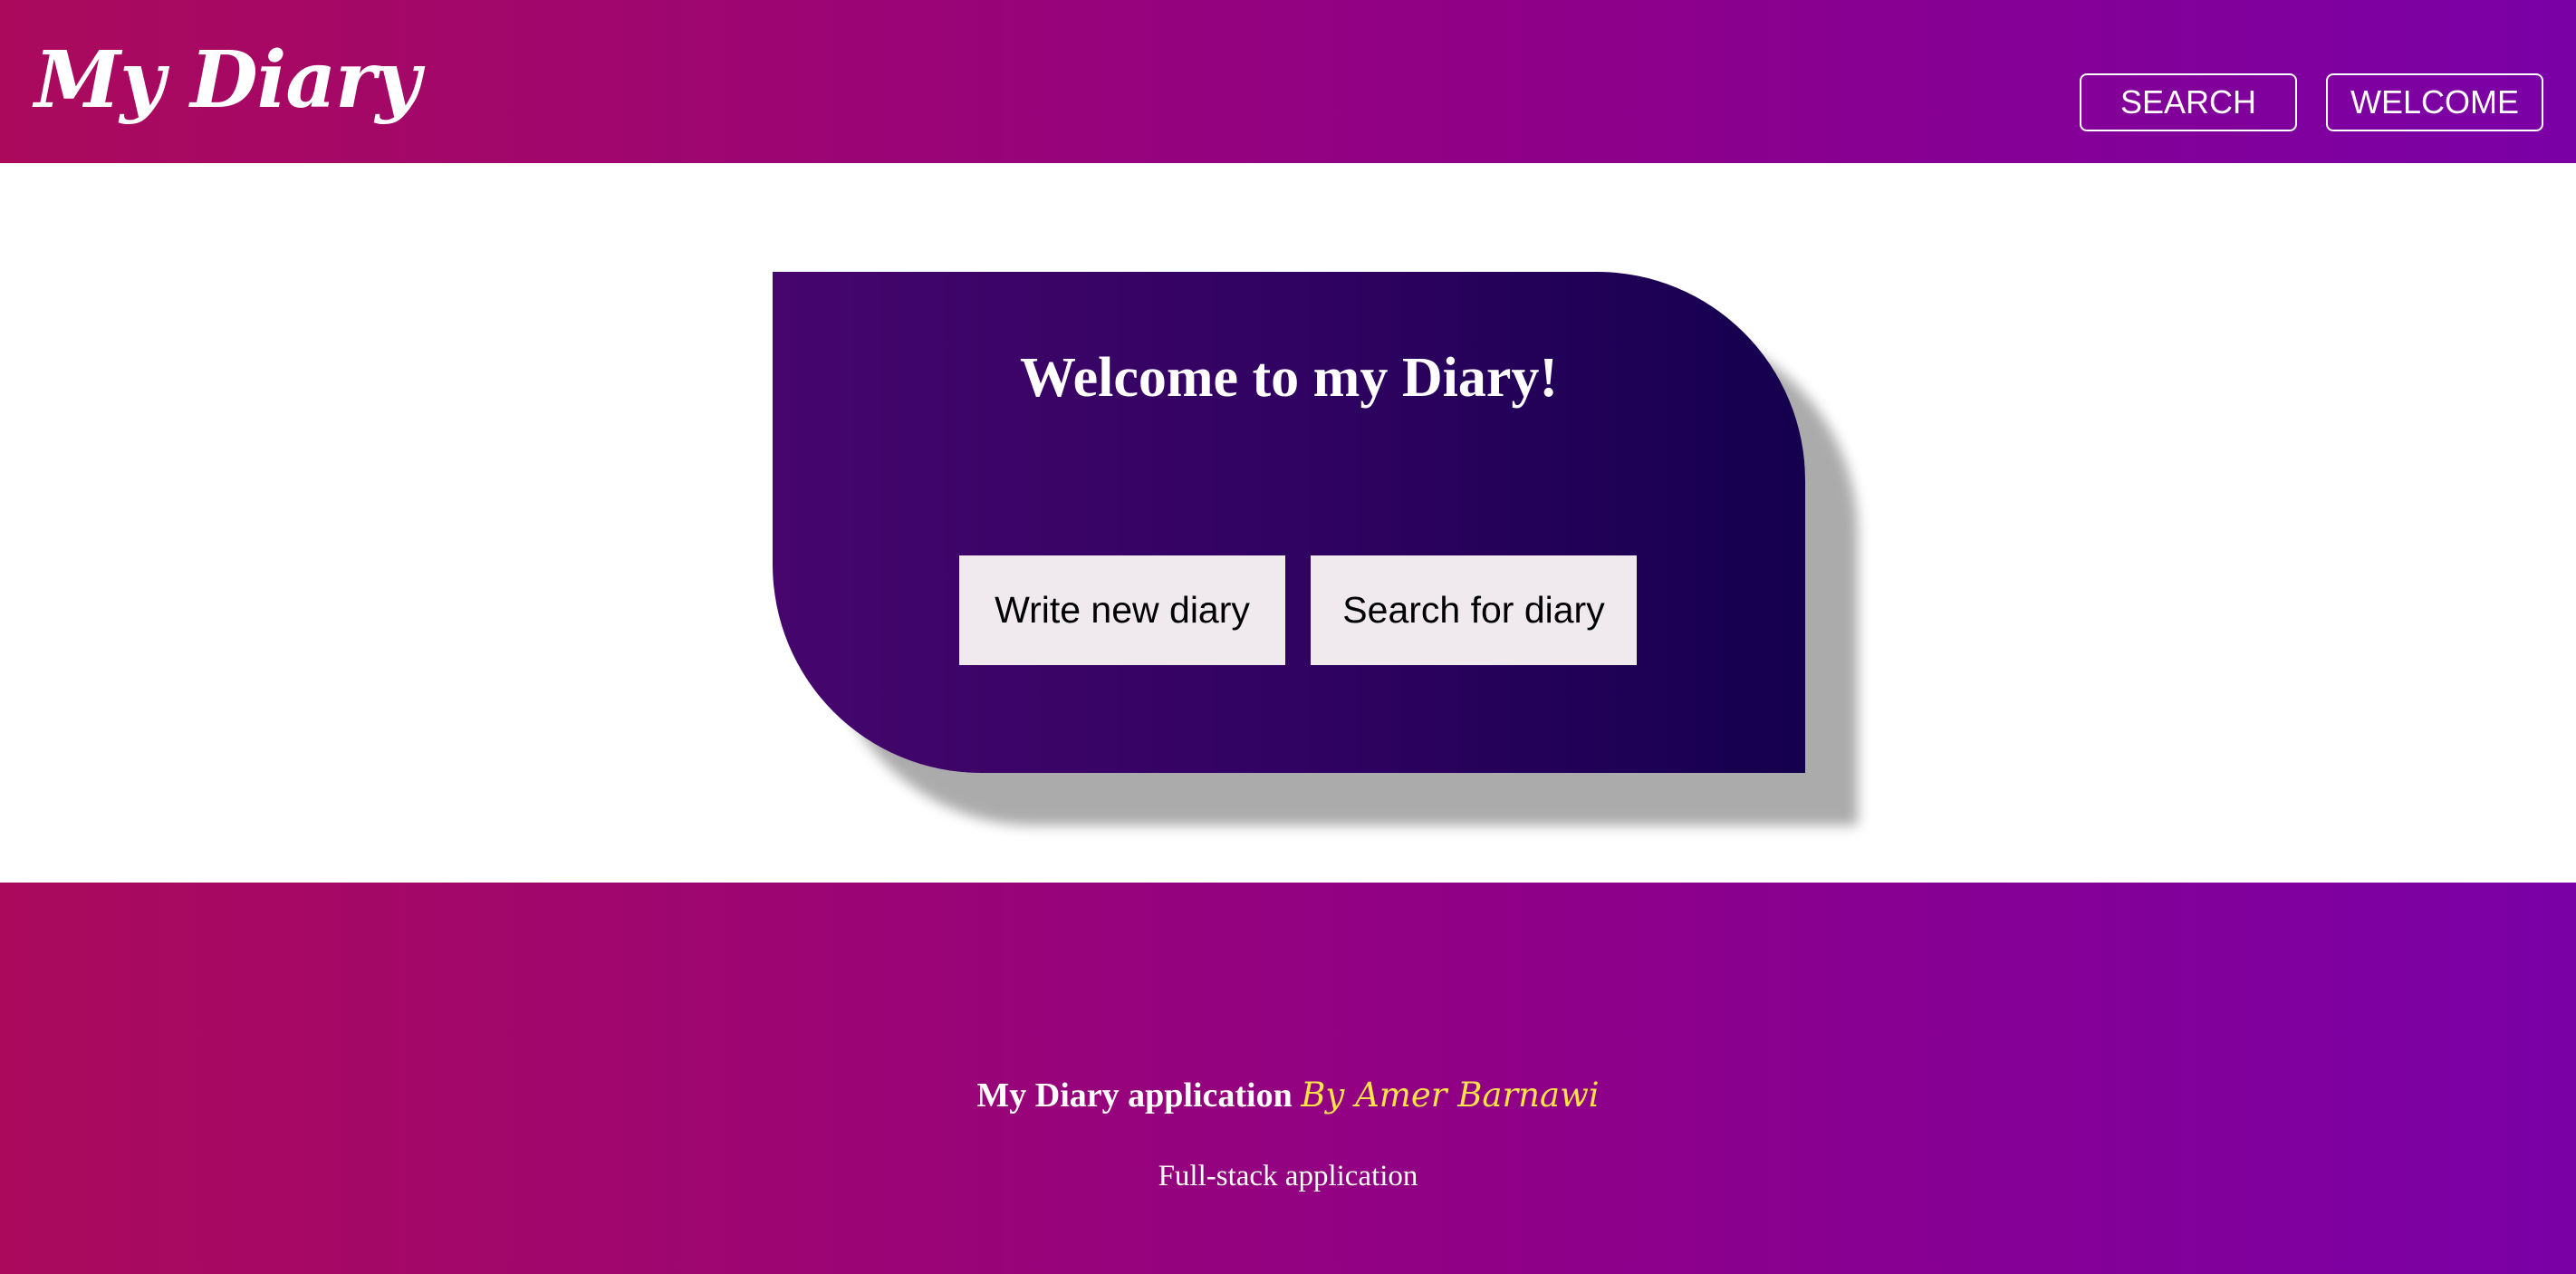 The width and height of the screenshot is (2576, 1274). I want to click on footer-app-name: My Diary application, so click(1134, 1095).